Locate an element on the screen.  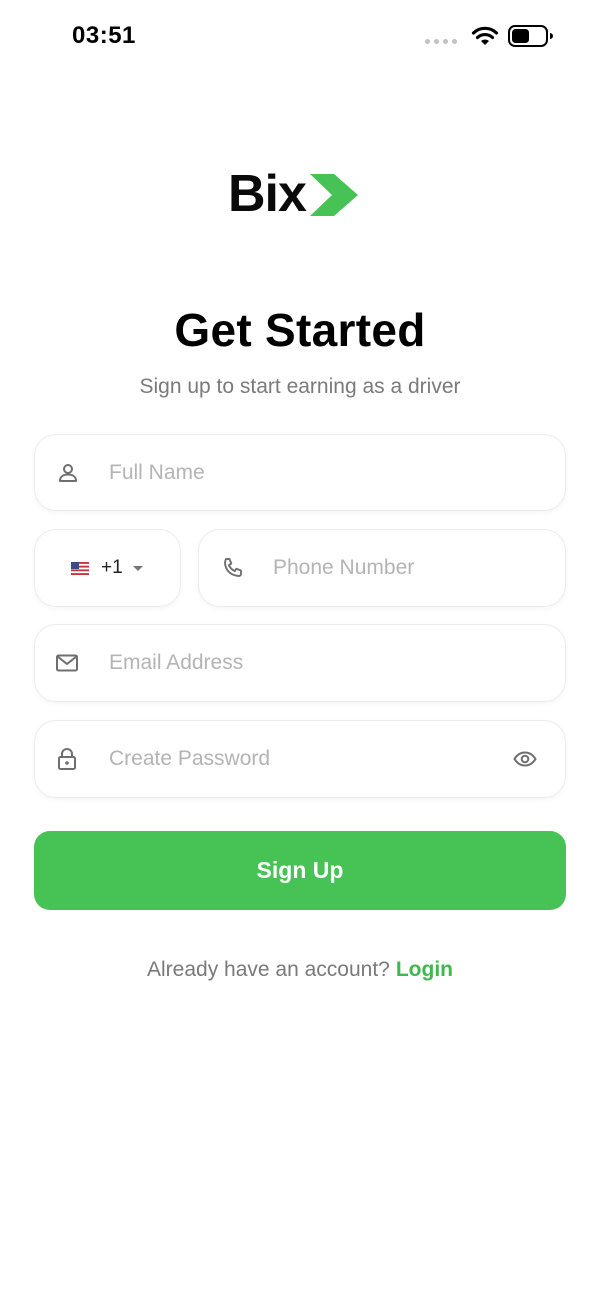
login-prompt-text: Already have an account? is located at coordinates (268, 969).